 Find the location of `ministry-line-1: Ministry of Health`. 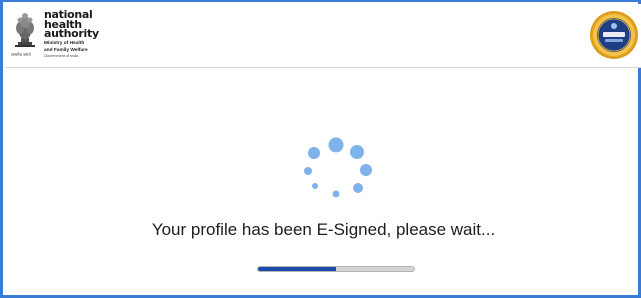

ministry-line-1: Ministry of Health is located at coordinates (64, 43).